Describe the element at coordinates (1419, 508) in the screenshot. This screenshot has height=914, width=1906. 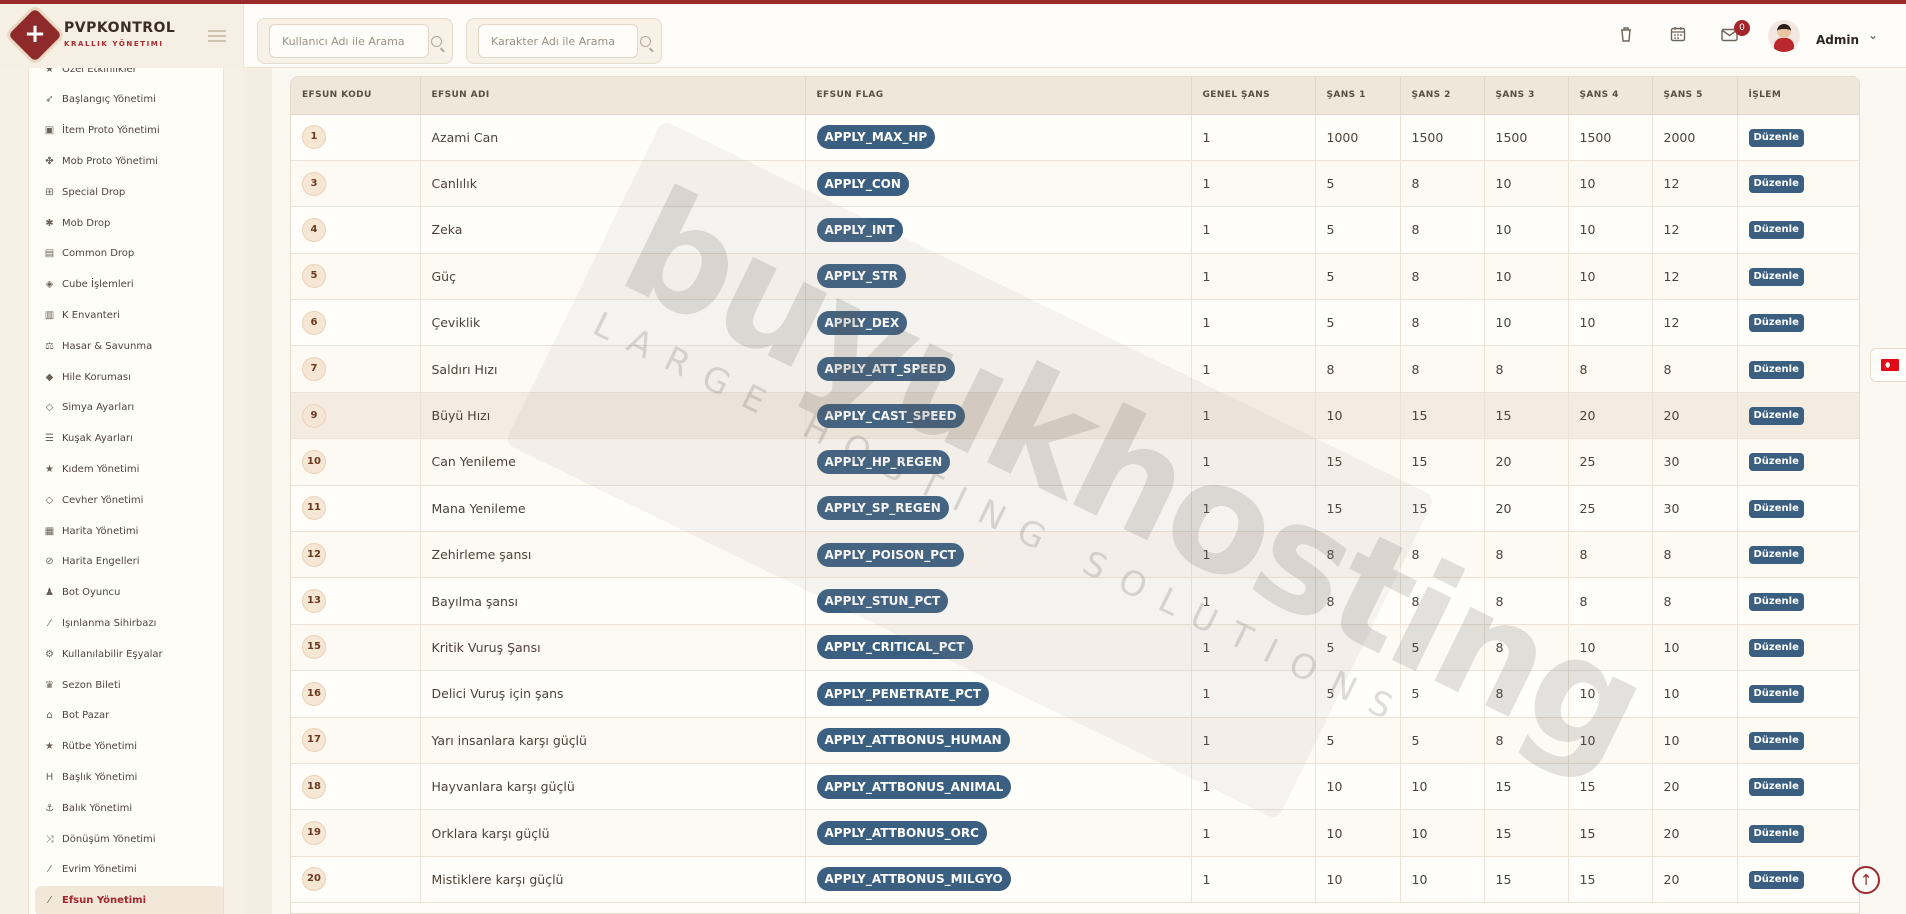
I see `chance-2: 15` at that location.